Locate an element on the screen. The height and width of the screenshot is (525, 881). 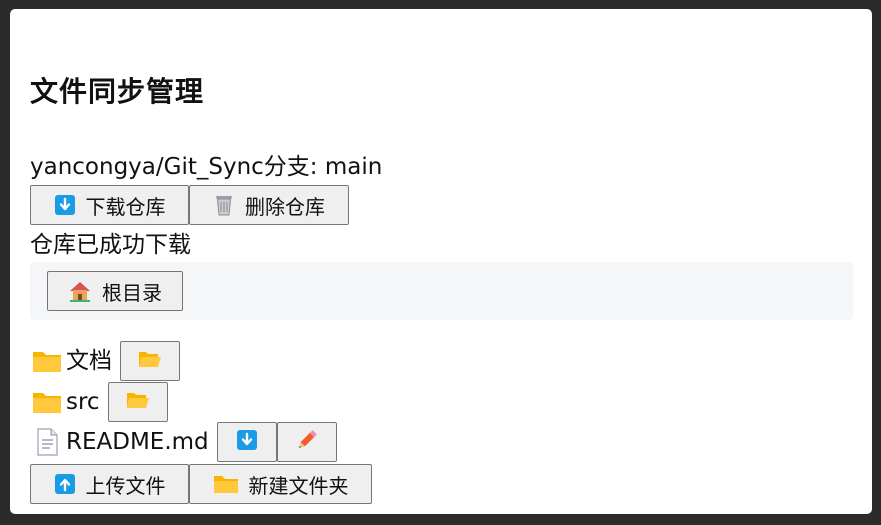
file-name: README.md is located at coordinates (137, 442).